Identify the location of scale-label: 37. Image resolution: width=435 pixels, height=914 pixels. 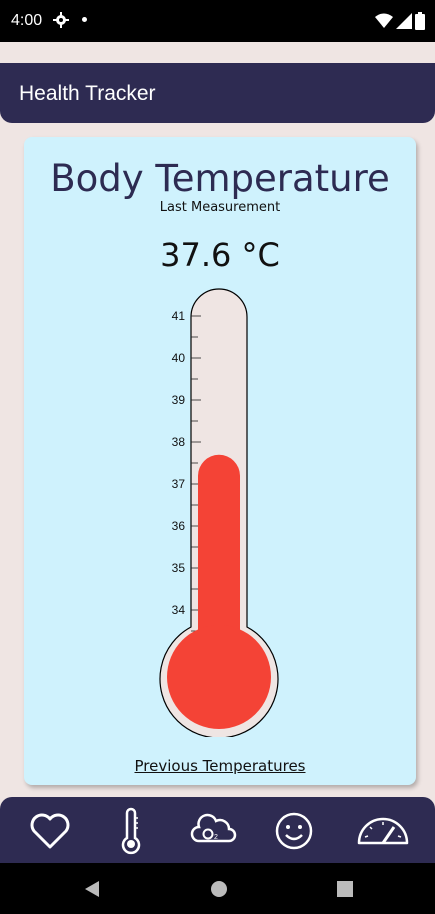
(179, 484).